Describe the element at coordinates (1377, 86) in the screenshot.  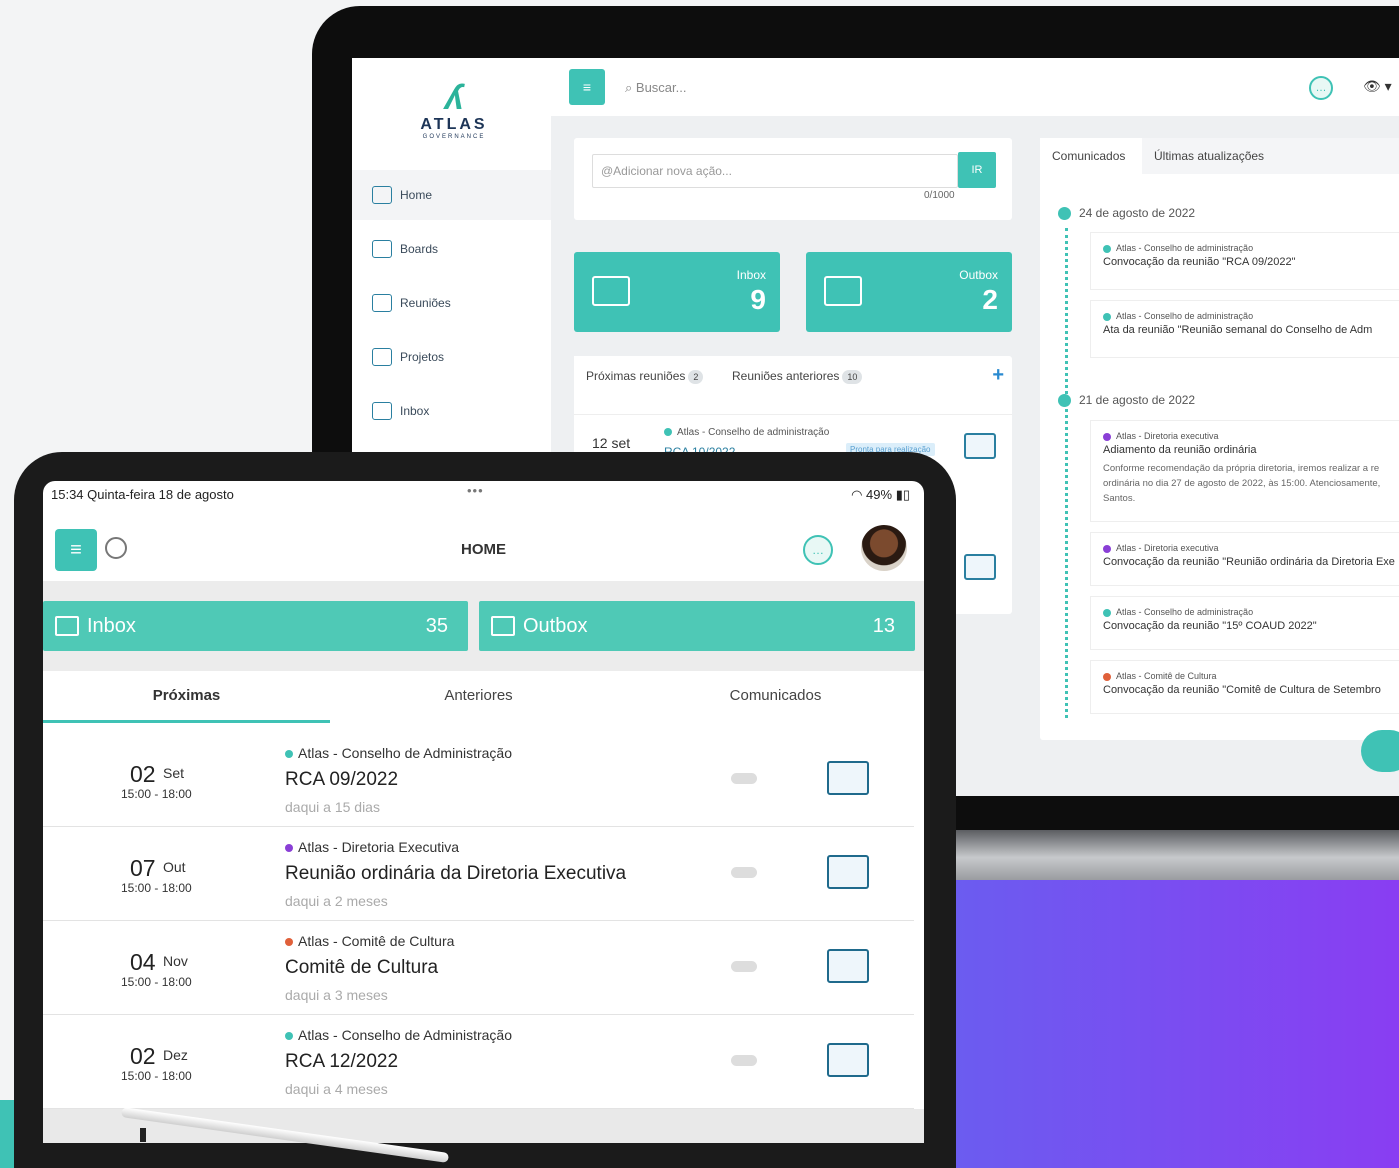
I see `eye-icon: 👁 ▾` at that location.